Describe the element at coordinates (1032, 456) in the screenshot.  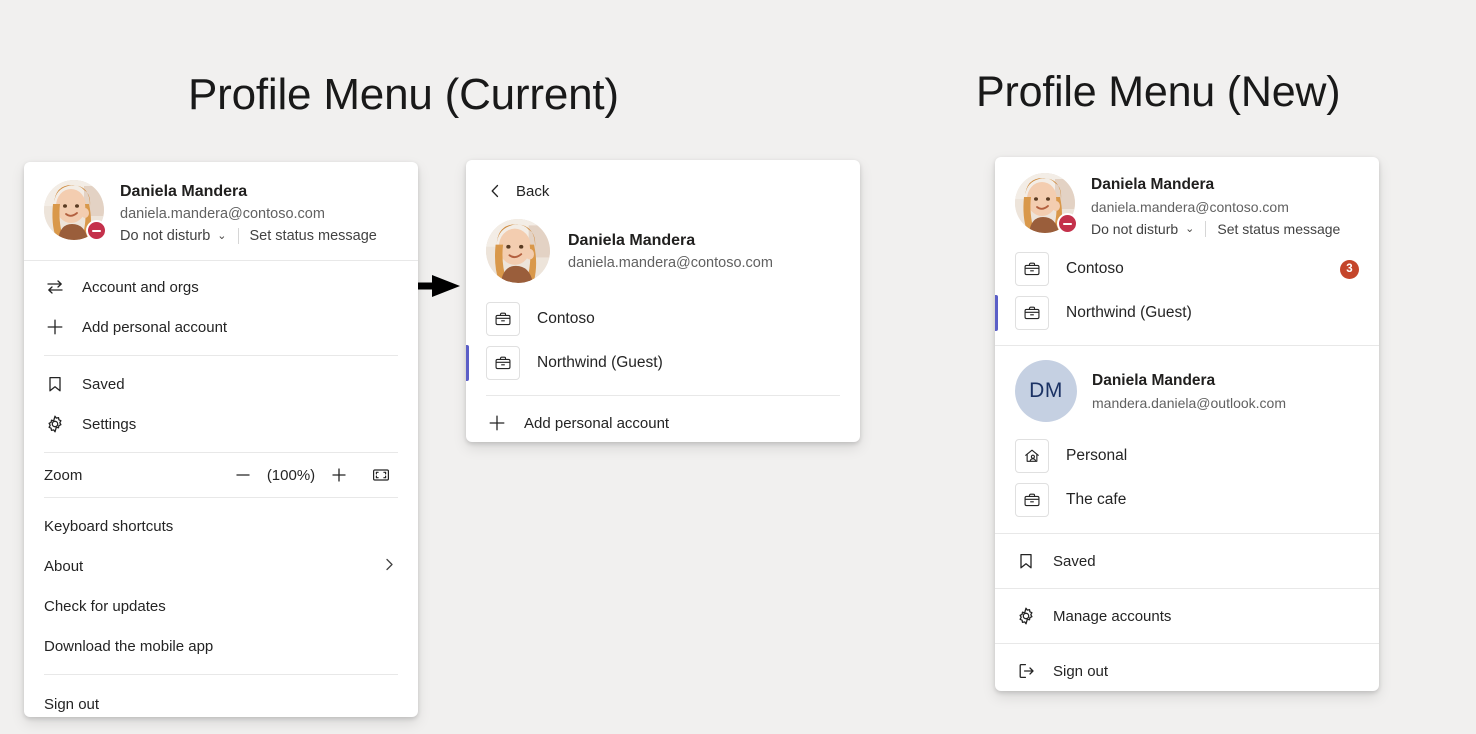
I see `home-person-icon` at that location.